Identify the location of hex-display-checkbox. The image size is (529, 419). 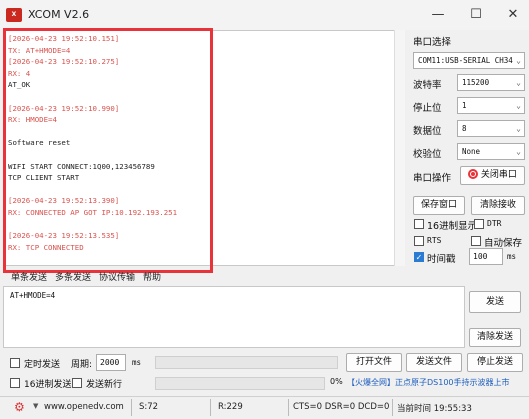
(419, 224).